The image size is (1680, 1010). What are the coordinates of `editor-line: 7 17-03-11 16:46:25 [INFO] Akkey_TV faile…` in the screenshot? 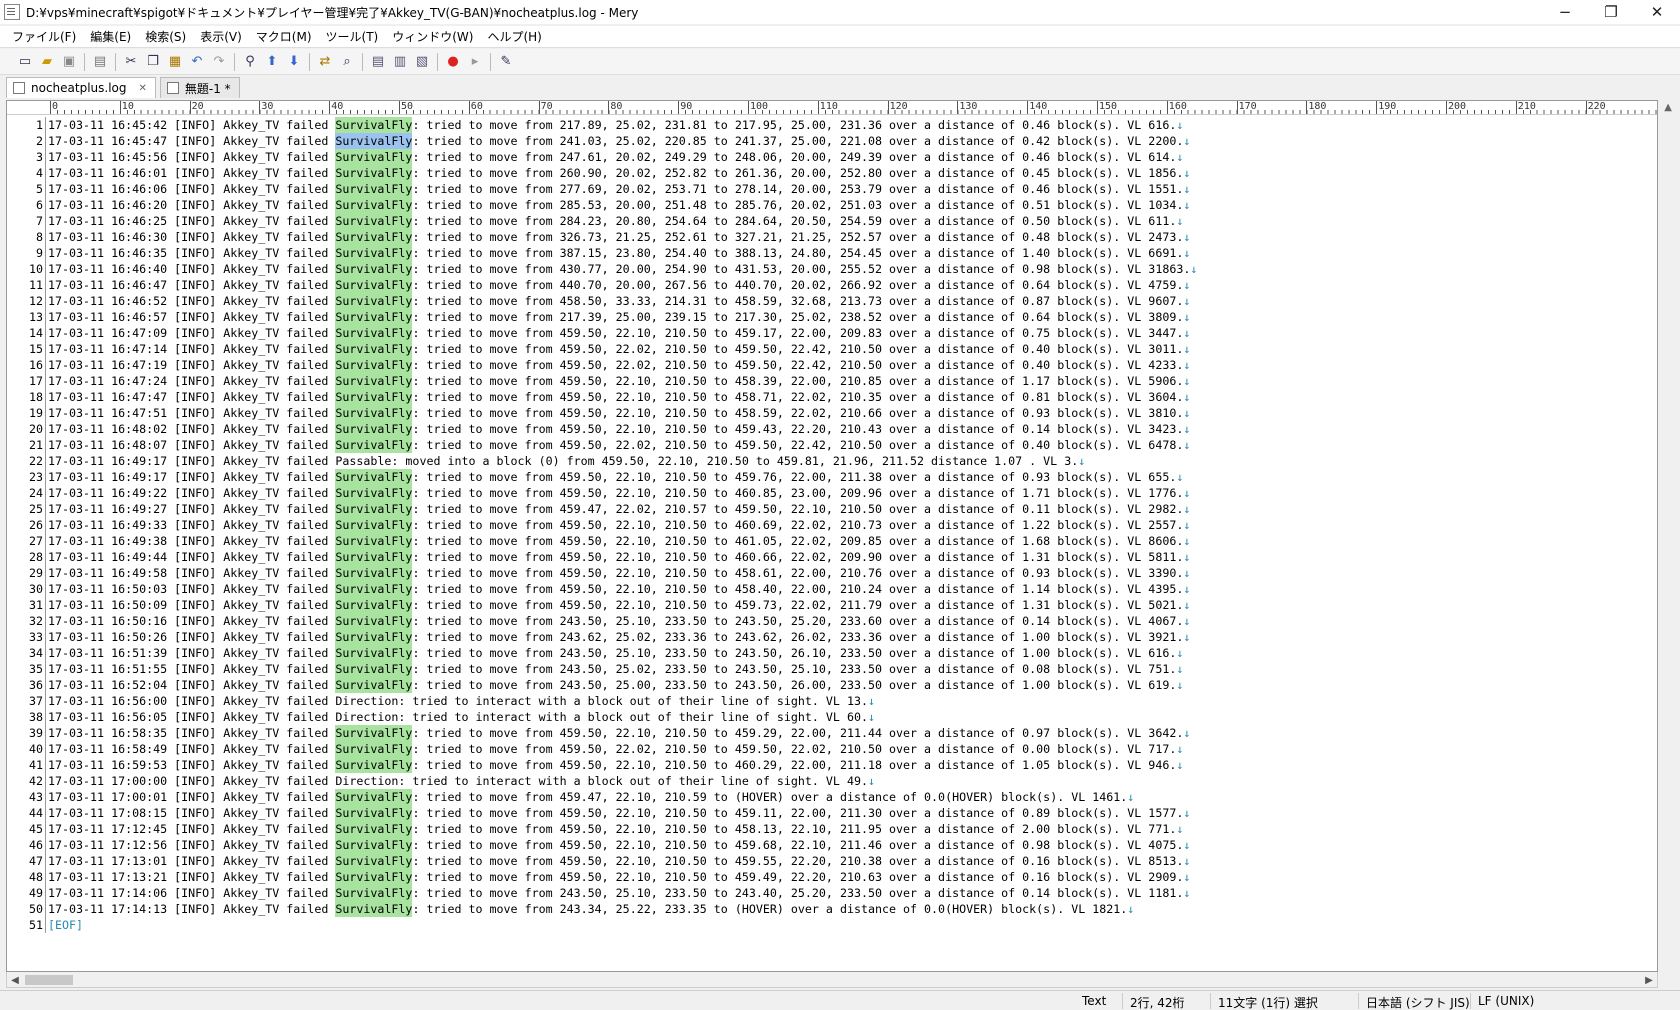 It's located at (832, 221).